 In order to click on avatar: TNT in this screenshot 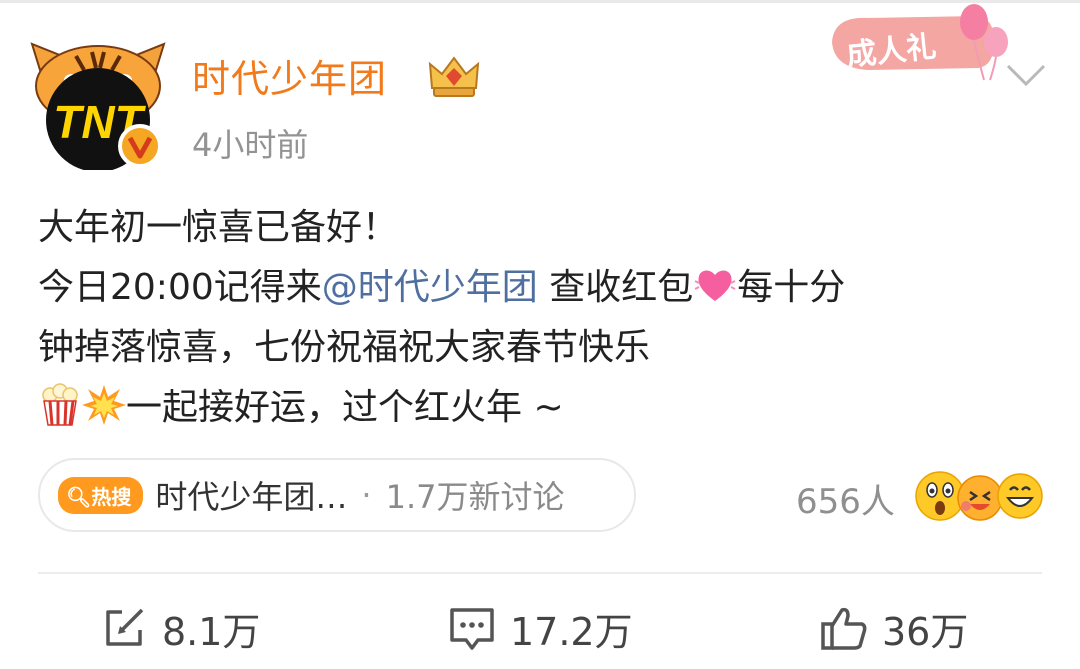, I will do `click(98, 105)`.